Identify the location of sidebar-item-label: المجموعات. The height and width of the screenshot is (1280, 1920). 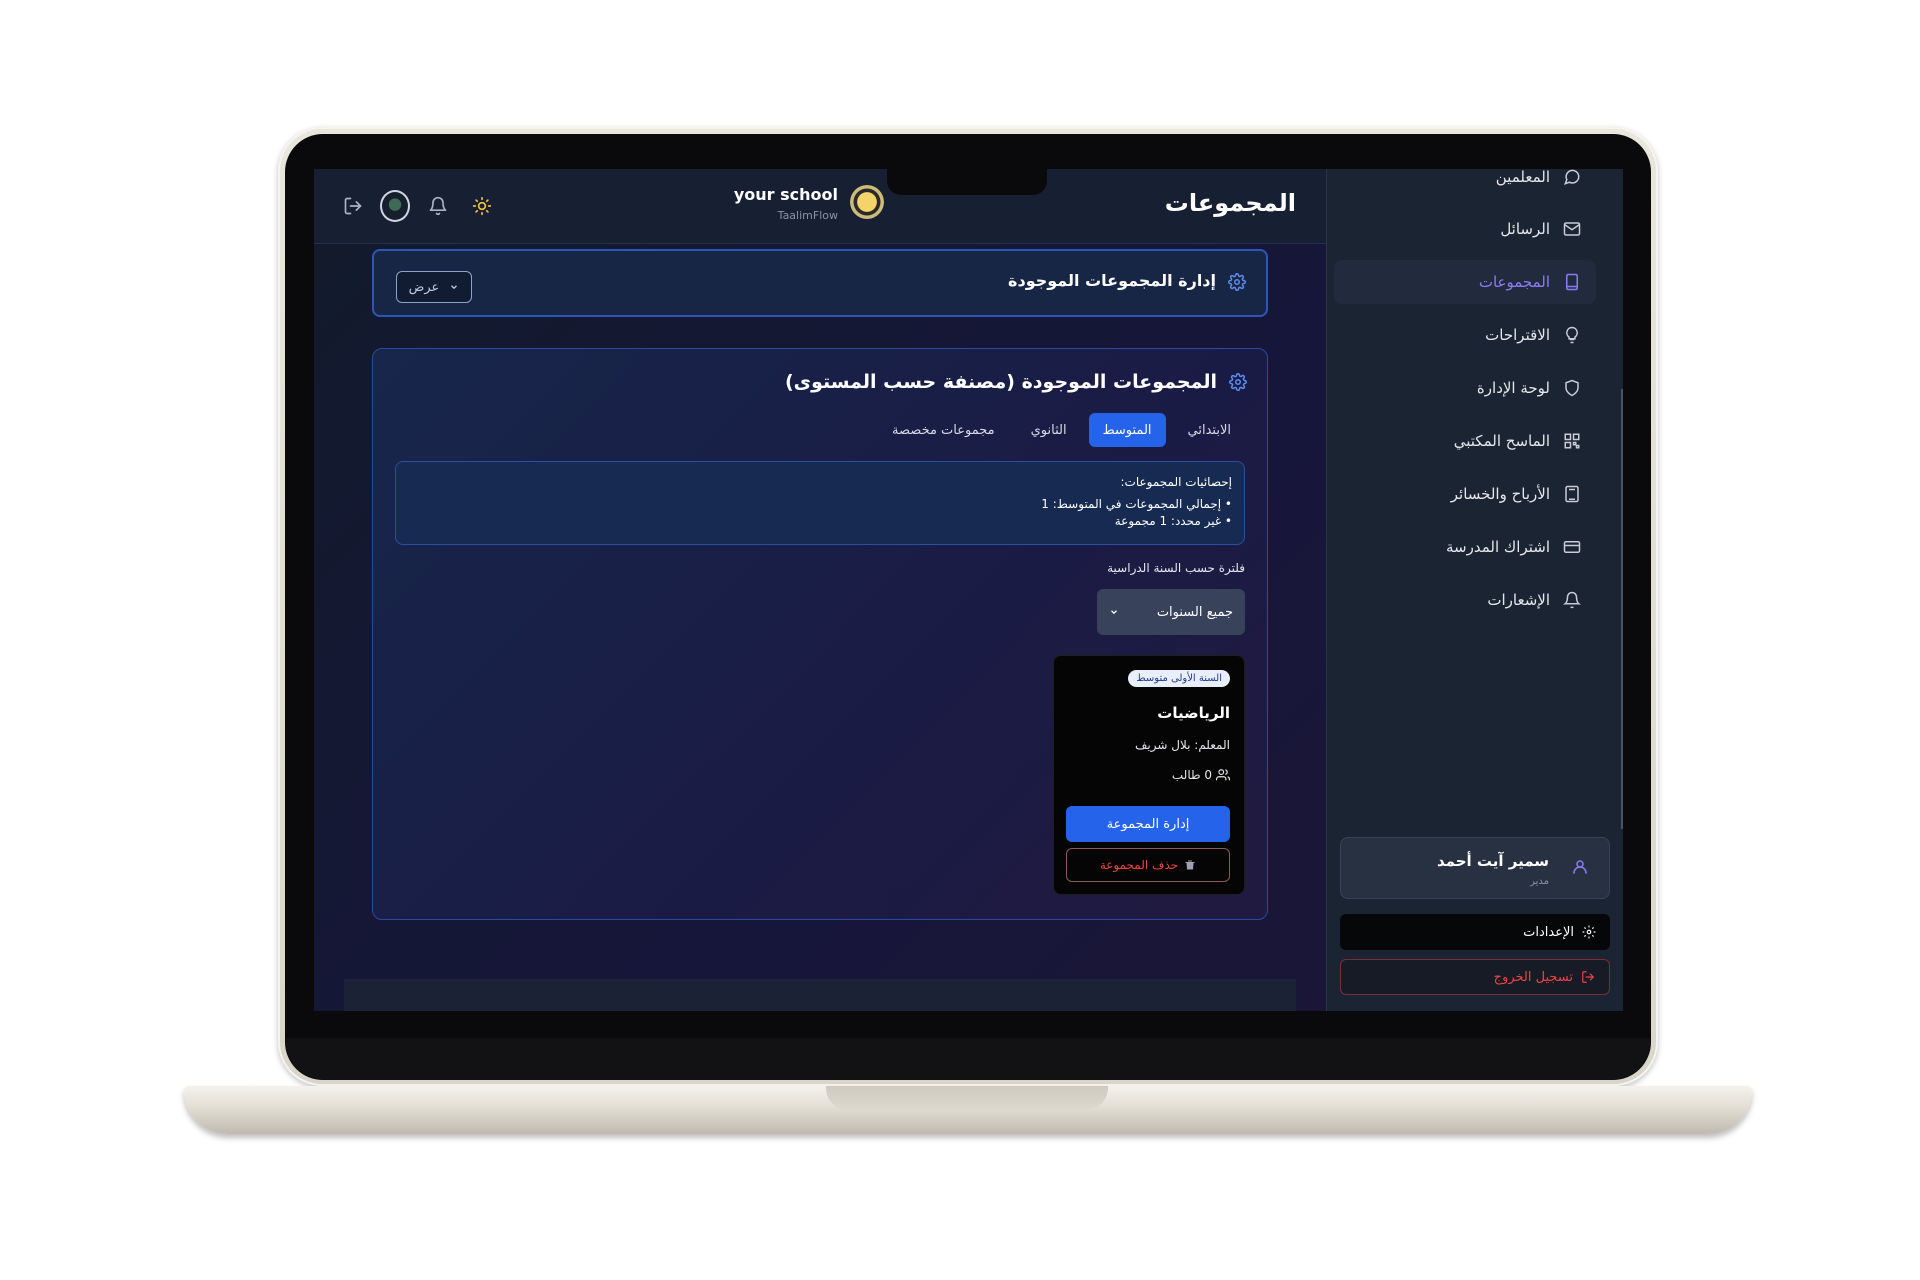
(1514, 282).